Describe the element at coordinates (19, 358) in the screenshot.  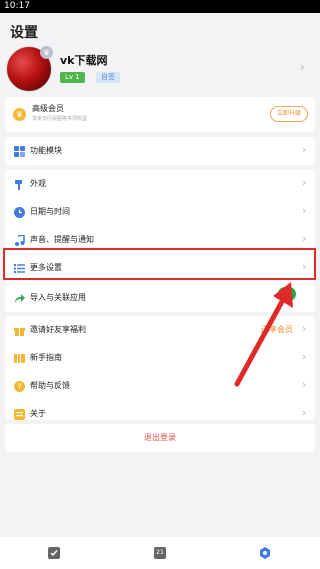
I see `book-icon` at that location.